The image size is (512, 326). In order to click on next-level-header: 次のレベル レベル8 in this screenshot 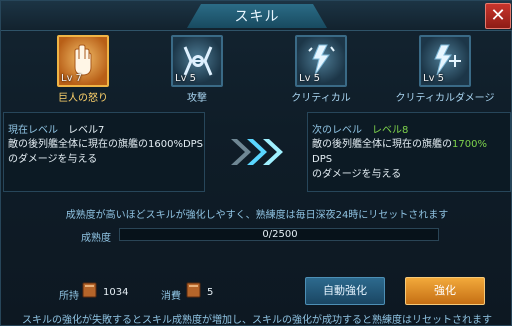, I will do `click(360, 128)`.